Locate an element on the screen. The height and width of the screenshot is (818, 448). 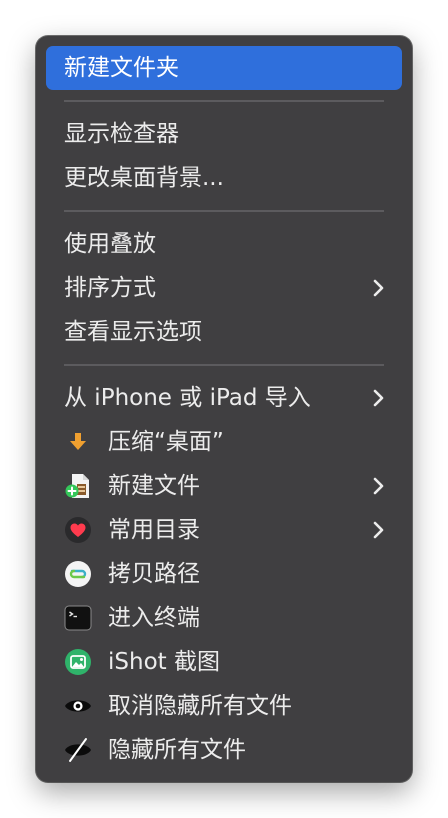
menu-item-unhide-all-files: 取消隐藏所有文件 is located at coordinates (224, 706).